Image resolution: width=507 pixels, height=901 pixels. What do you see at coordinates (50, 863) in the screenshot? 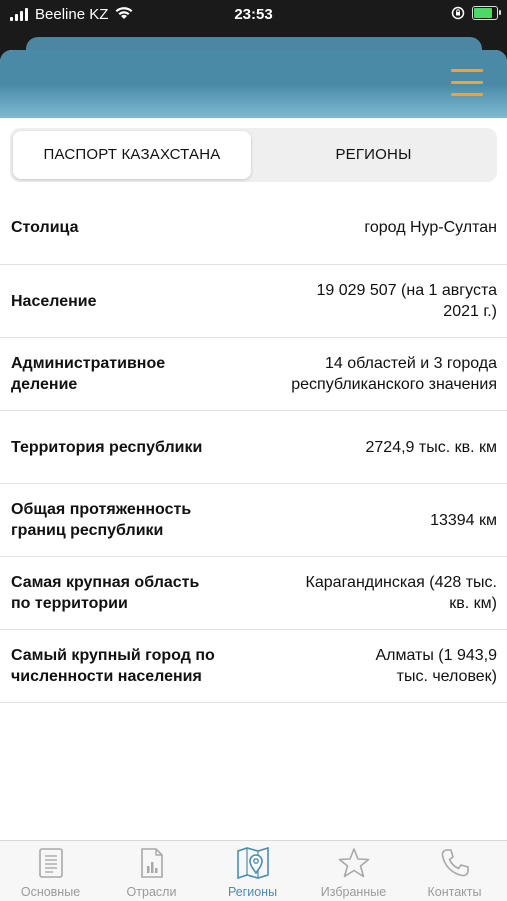
I see `document-icon` at bounding box center [50, 863].